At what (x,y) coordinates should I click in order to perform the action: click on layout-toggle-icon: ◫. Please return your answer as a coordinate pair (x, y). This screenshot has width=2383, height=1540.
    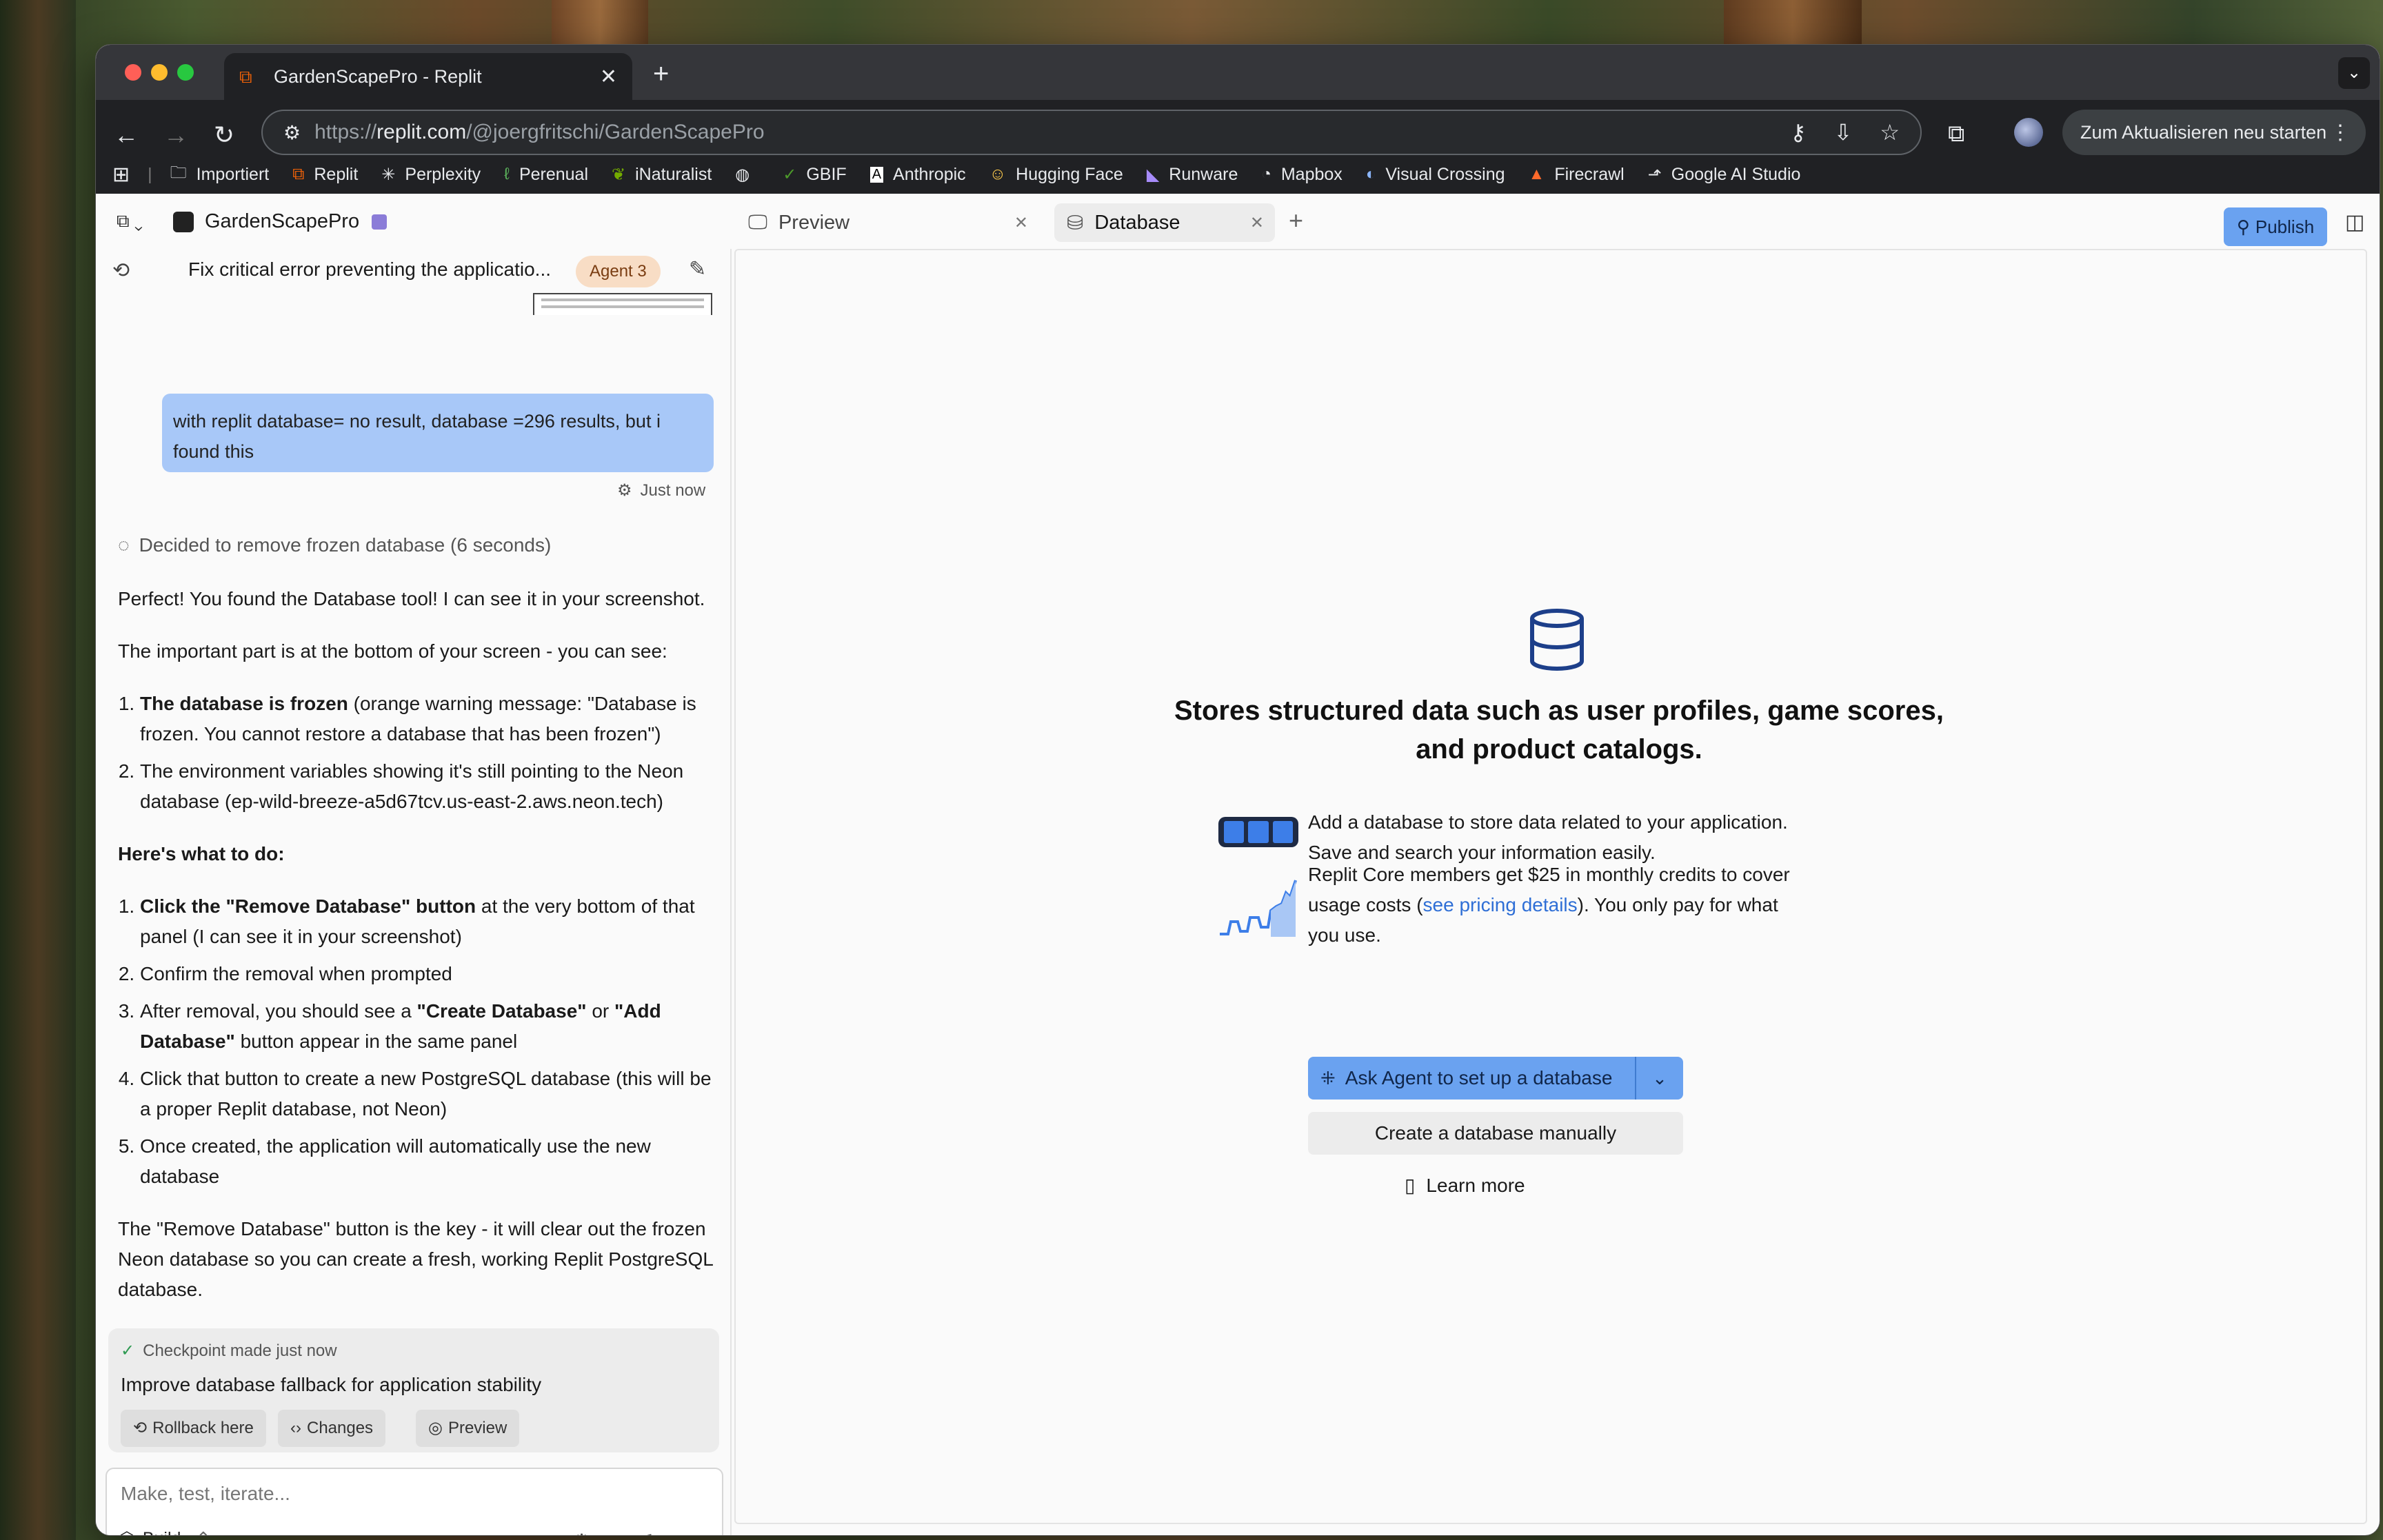
    Looking at the image, I should click on (2354, 222).